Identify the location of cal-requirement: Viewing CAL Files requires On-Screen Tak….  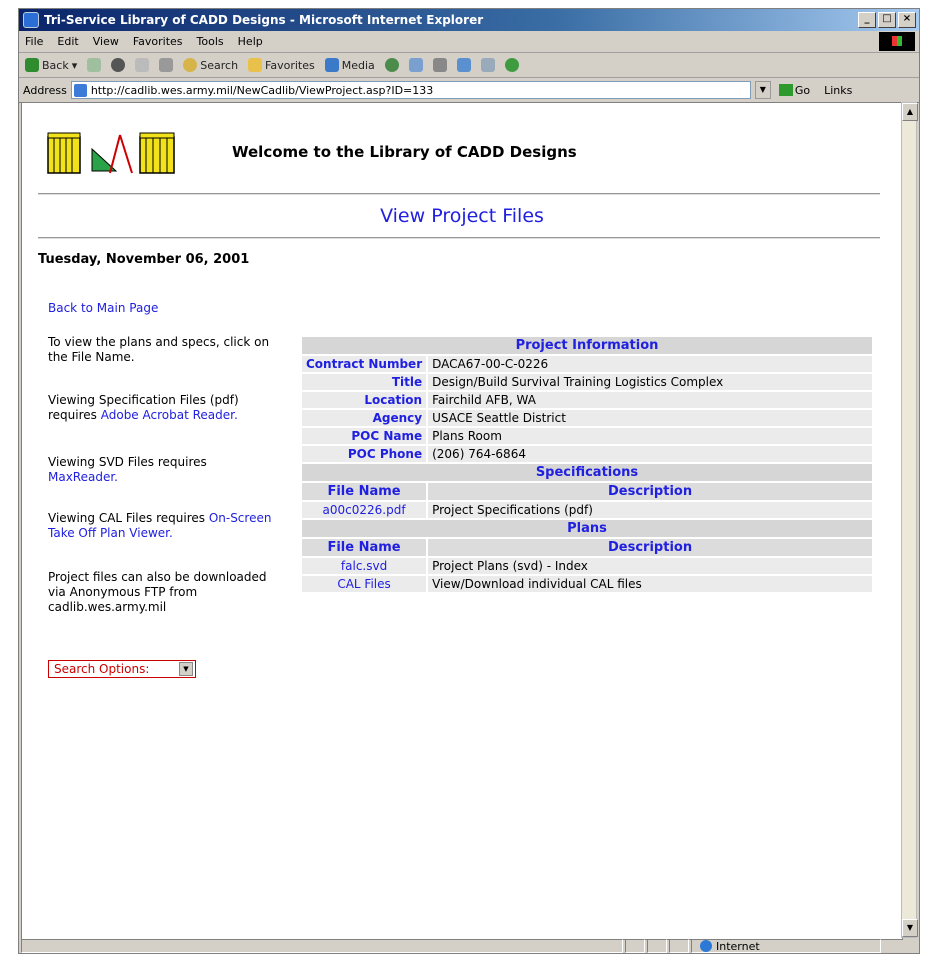
(163, 526).